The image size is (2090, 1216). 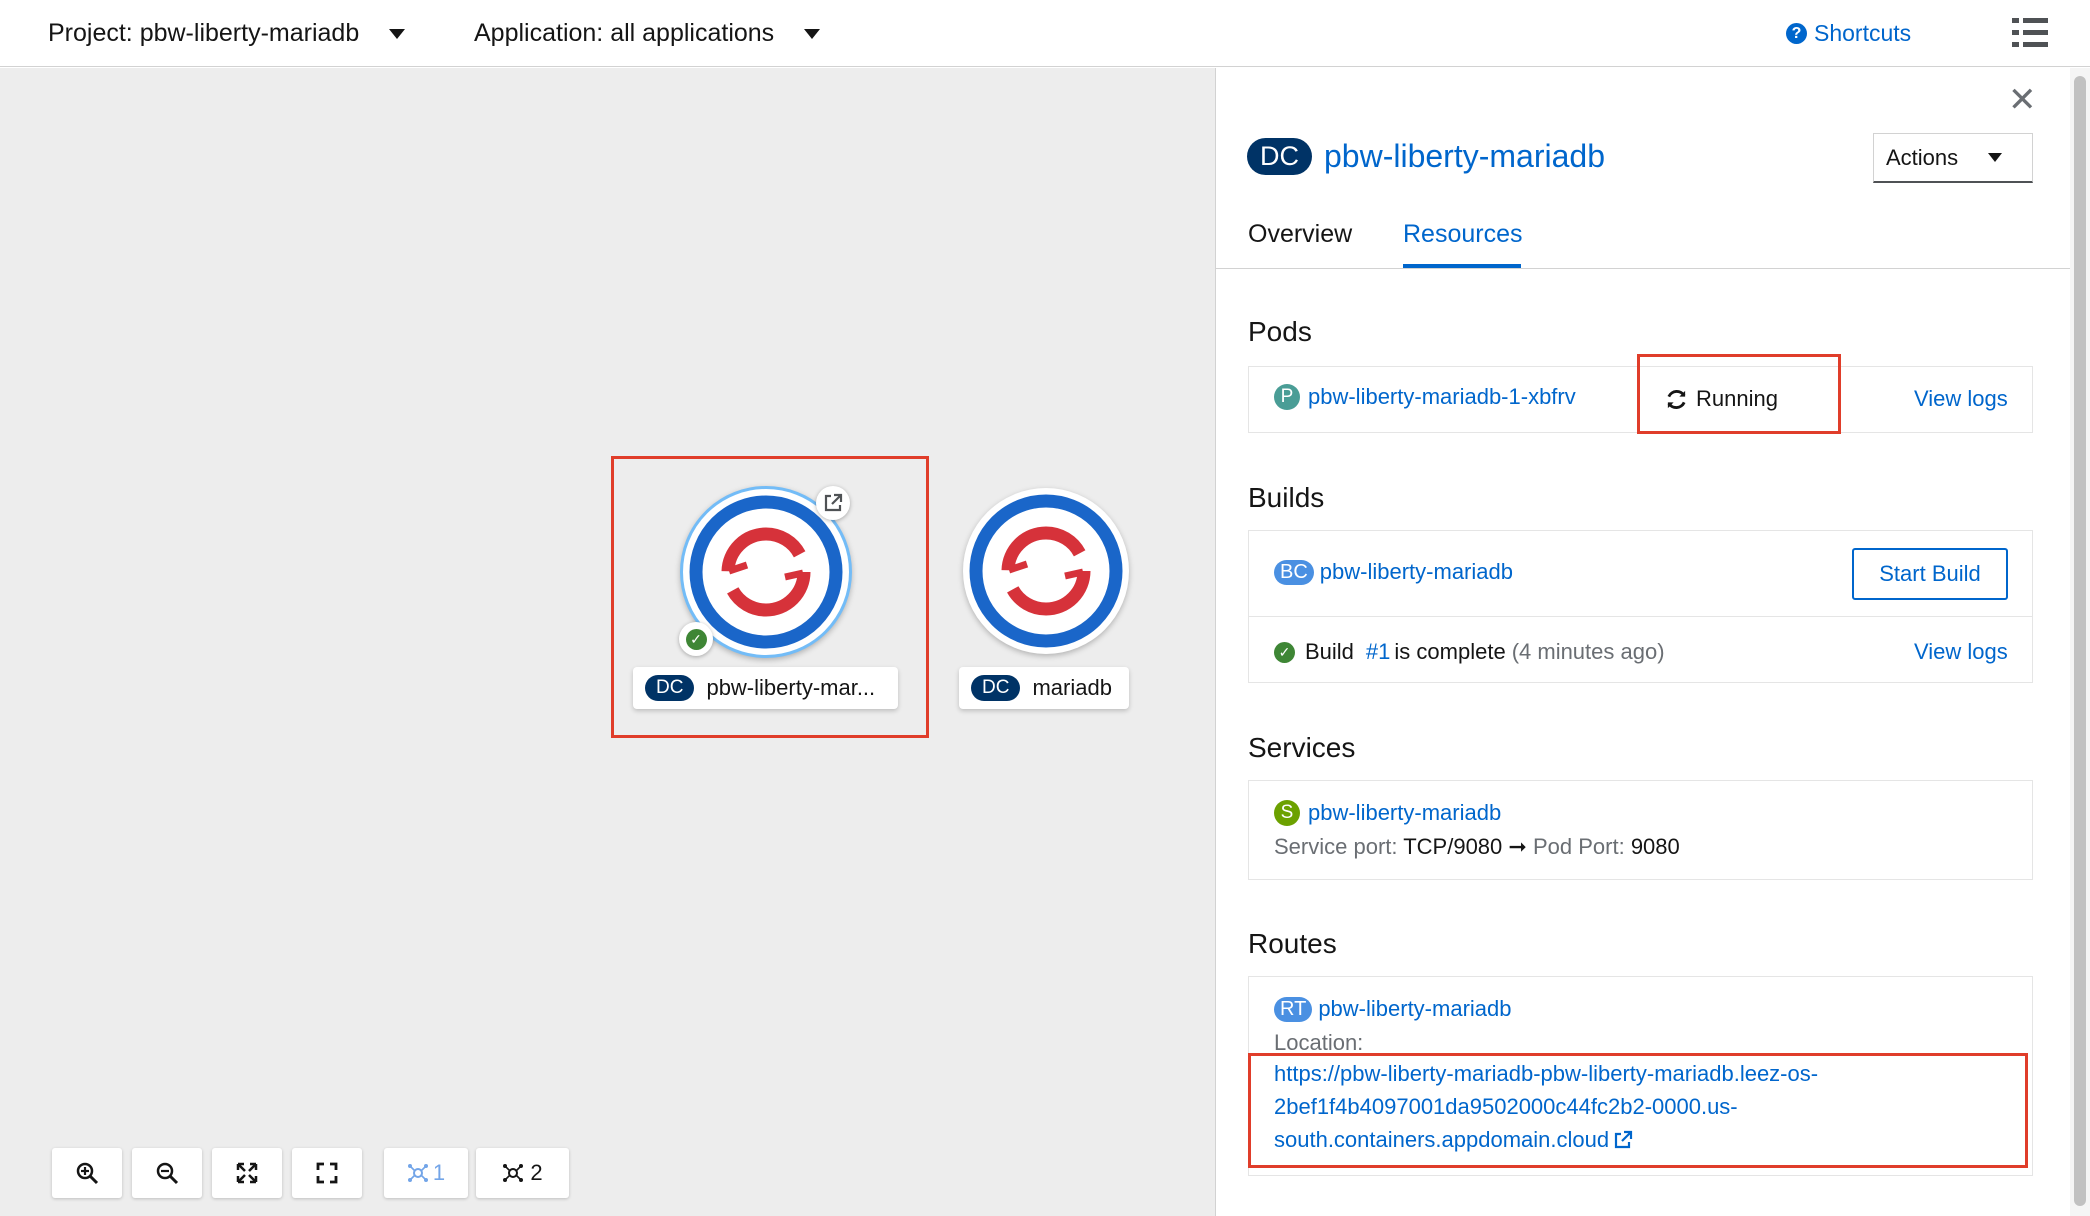 I want to click on service-link: pbw-liberty-mariadb, so click(x=1404, y=813).